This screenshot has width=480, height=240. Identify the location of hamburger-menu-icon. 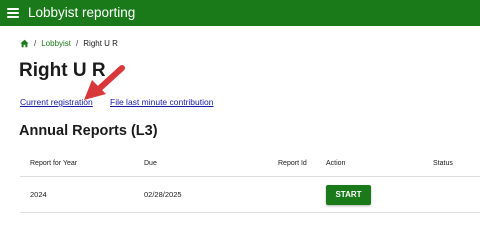
(13, 12).